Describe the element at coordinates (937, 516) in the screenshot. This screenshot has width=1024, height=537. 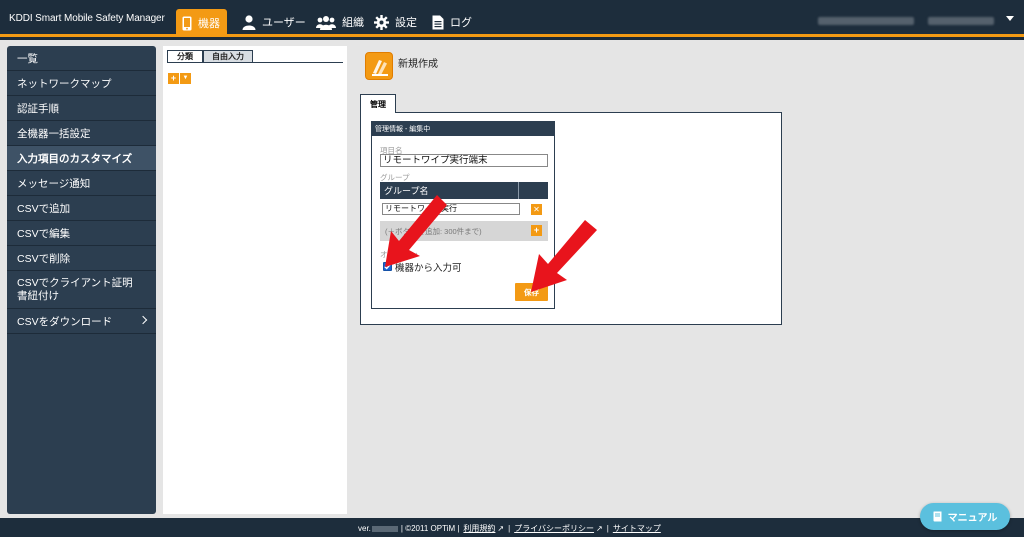
I see `book-icon` at that location.